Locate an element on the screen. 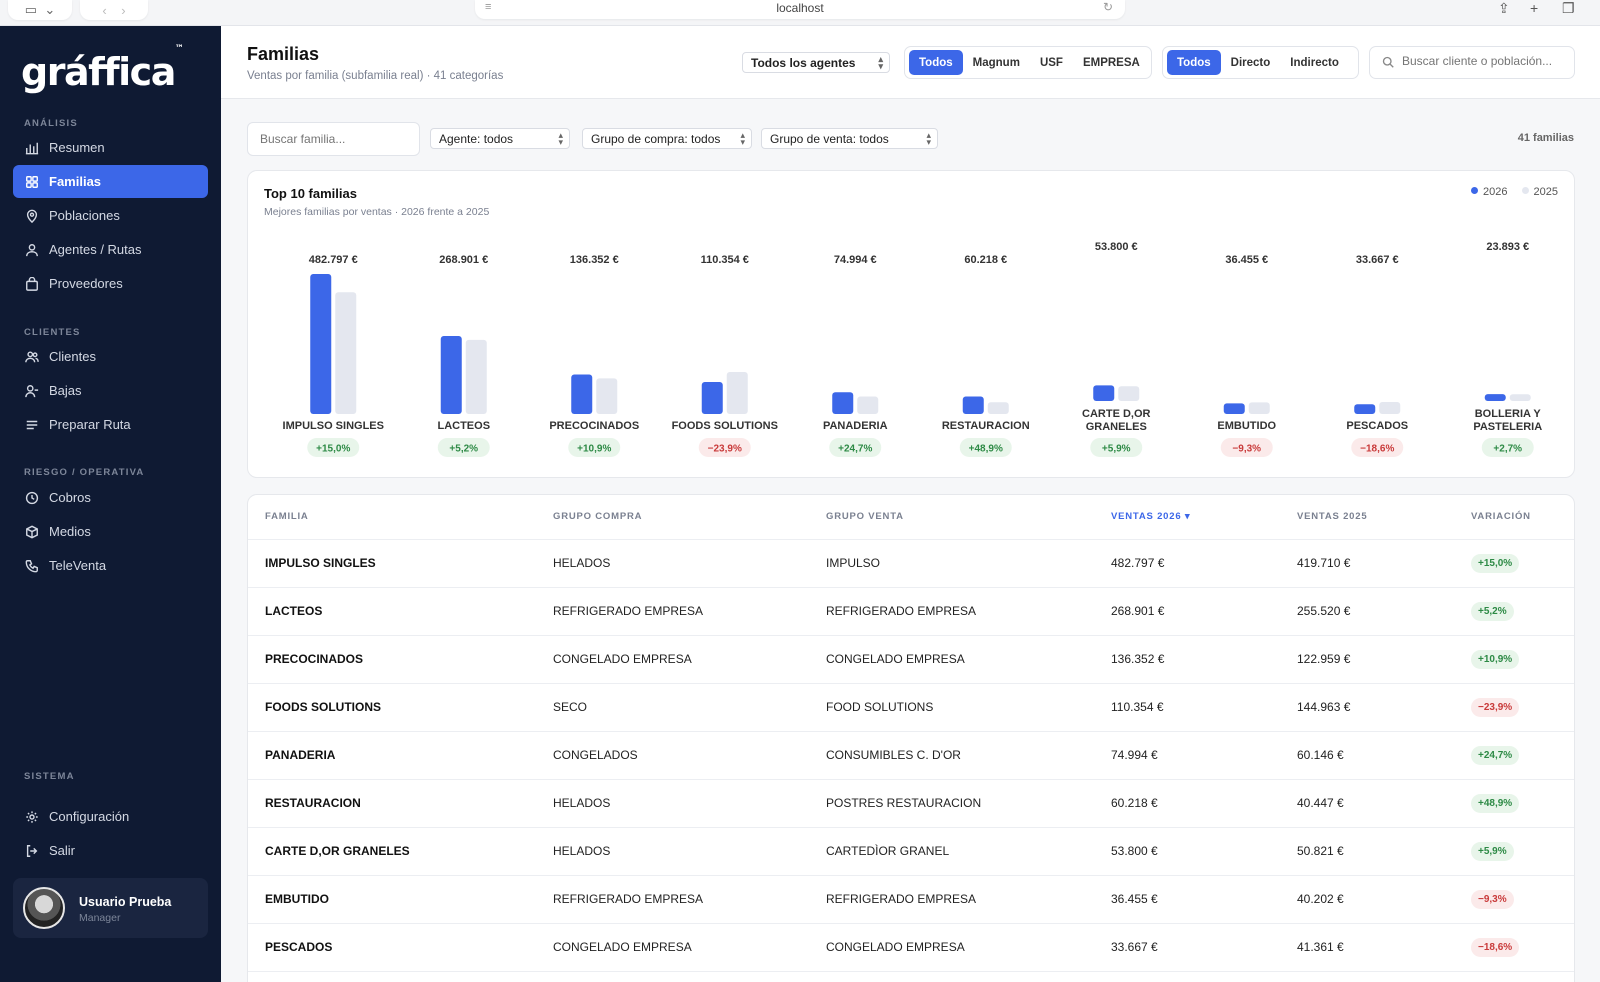 This screenshot has width=1600, height=982. ventas-2026-cell: 36.455 € is located at coordinates (1204, 899).